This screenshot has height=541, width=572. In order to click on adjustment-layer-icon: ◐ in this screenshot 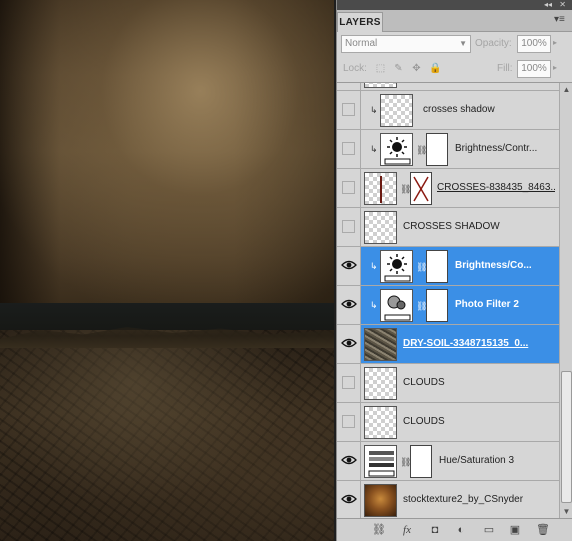, I will do `click(461, 530)`.